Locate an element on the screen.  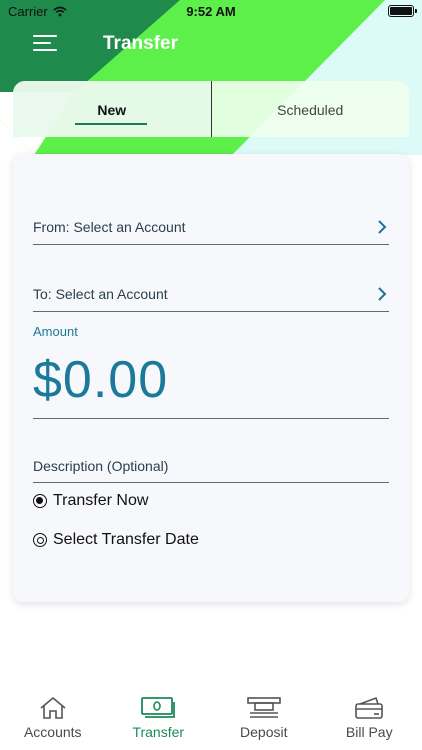
transfer-tabs: New Scheduled is located at coordinates (211, 109).